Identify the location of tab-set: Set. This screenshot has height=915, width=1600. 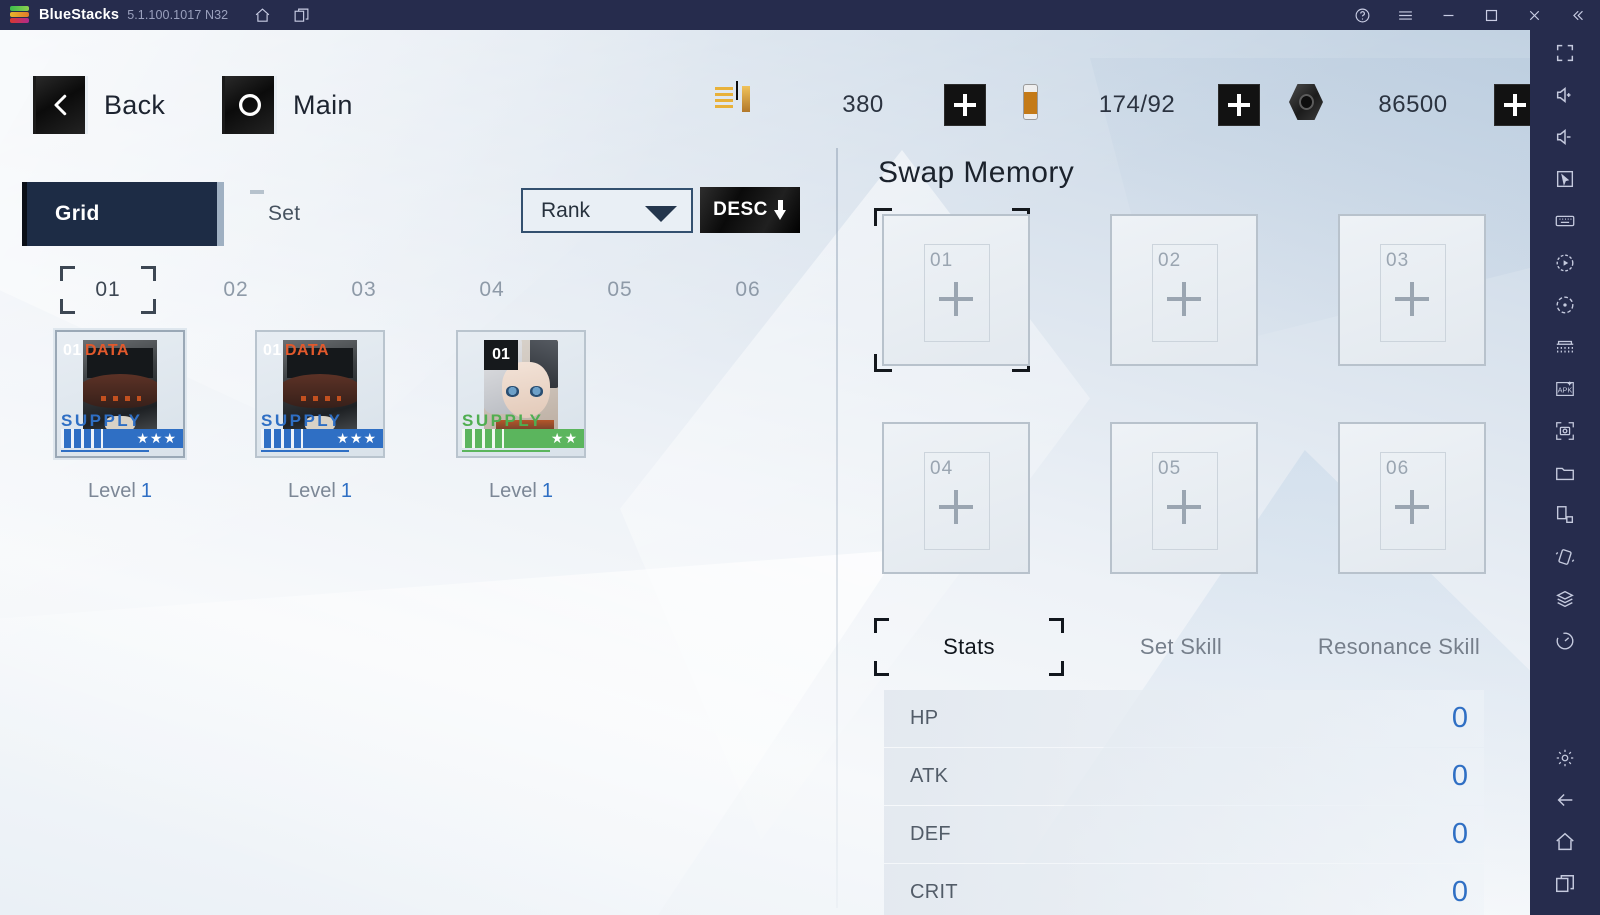
(284, 214).